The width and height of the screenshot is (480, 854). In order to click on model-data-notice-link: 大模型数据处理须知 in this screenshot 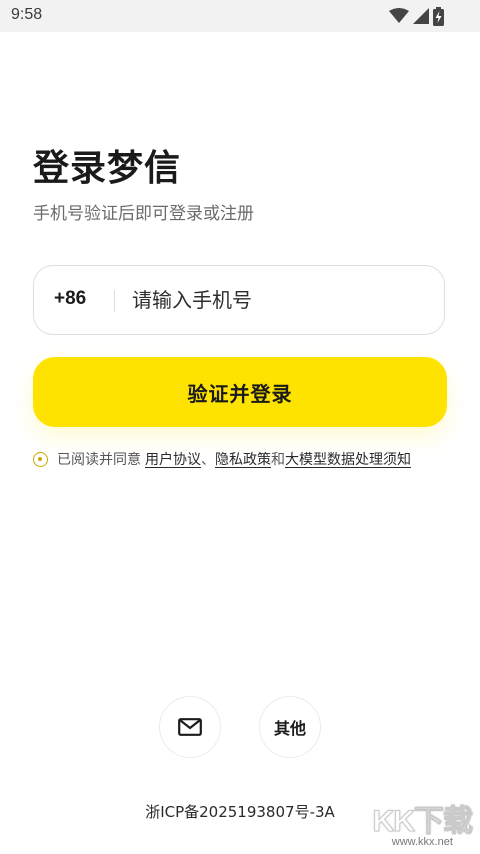, I will do `click(348, 459)`.